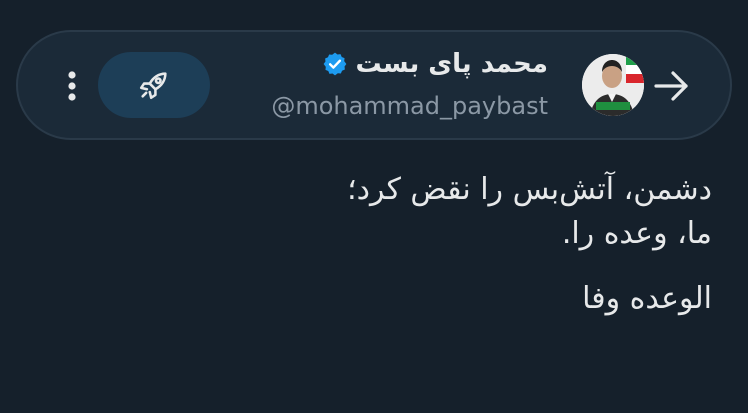 The image size is (748, 413). Describe the element at coordinates (334, 64) in the screenshot. I see `verified-badge-icon` at that location.